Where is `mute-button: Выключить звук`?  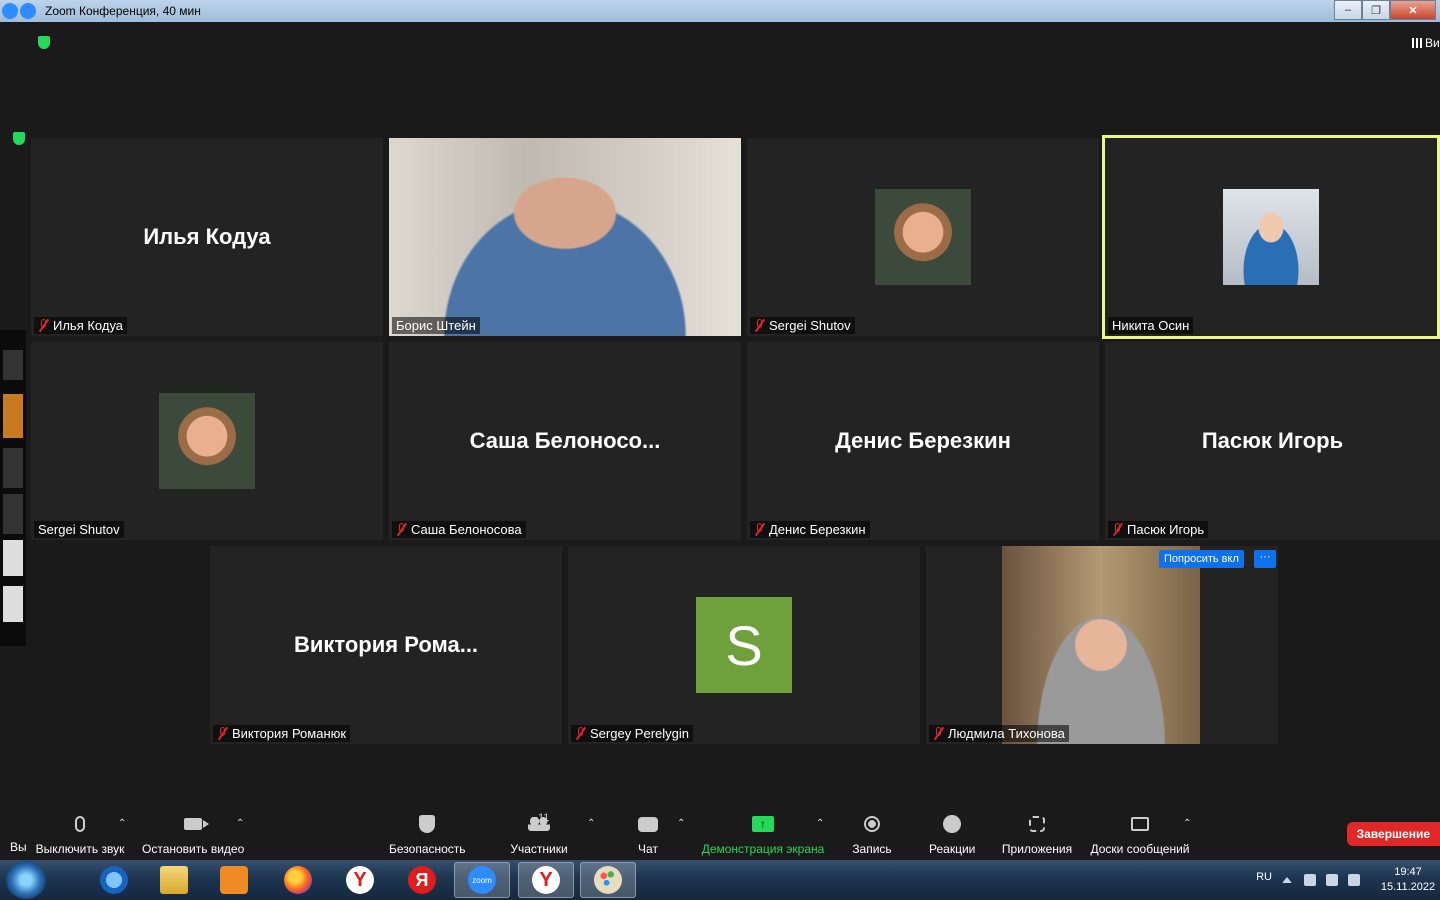
mute-button: Выключить звук is located at coordinates (80, 834).